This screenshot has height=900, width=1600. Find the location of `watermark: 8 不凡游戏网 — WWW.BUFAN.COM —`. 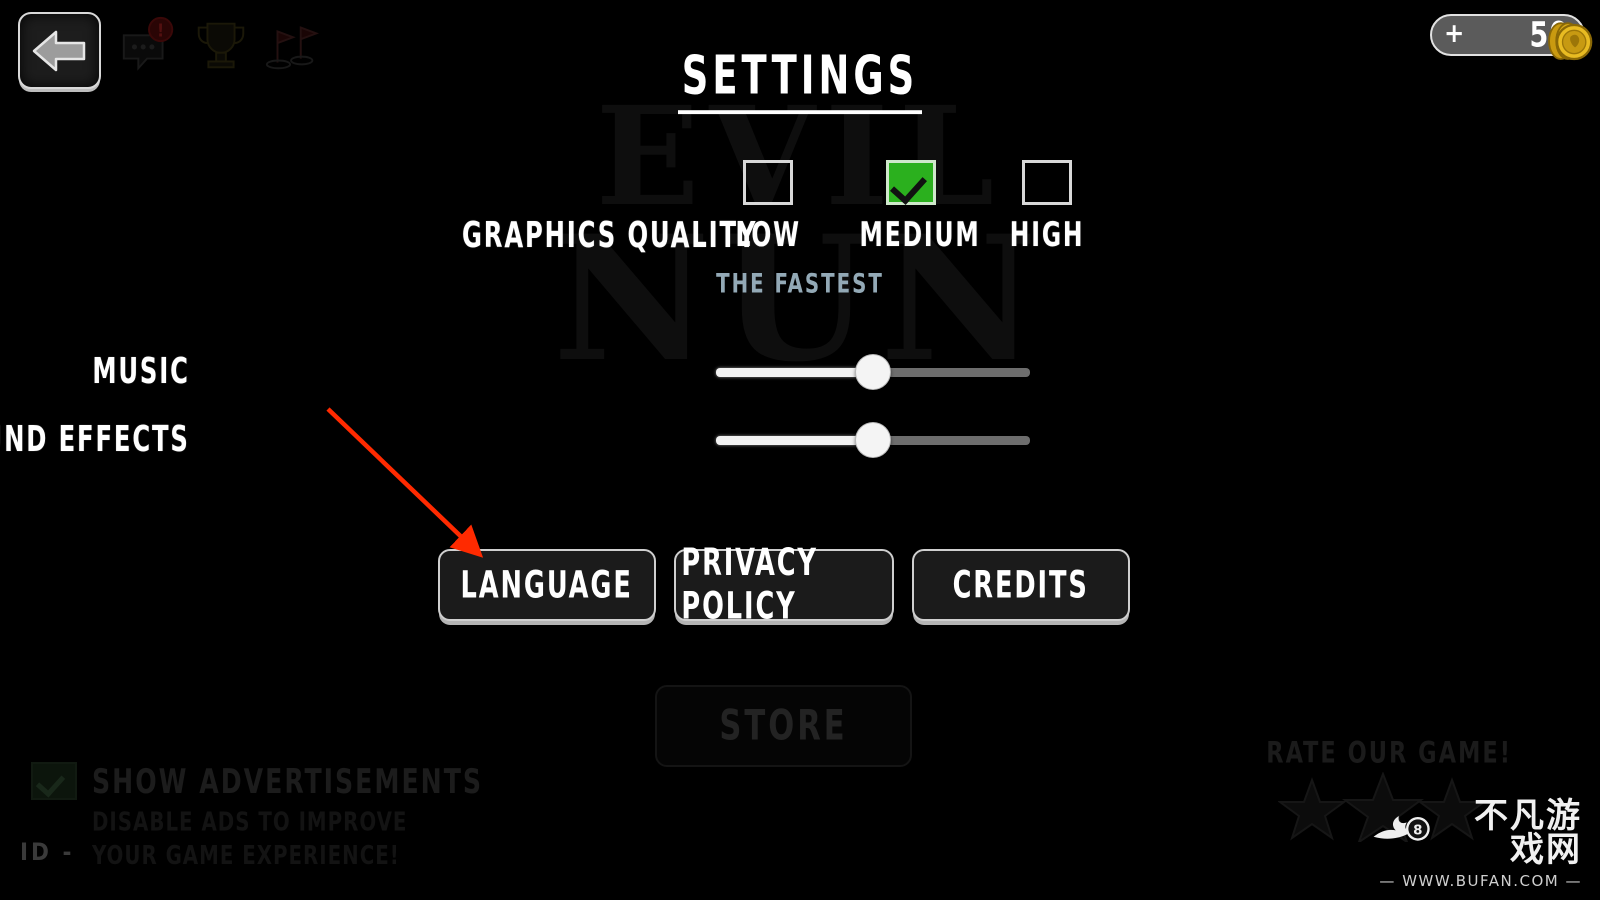

watermark: 8 不凡游戏网 — WWW.BUFAN.COM — is located at coordinates (1477, 843).